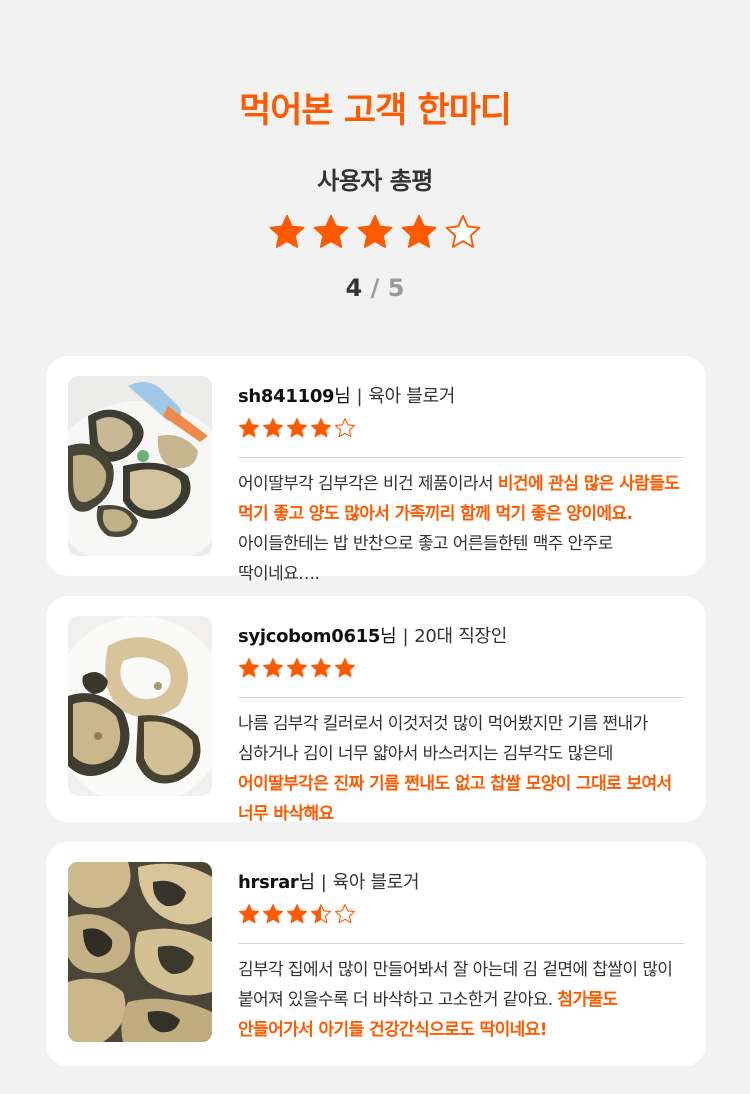  What do you see at coordinates (461, 395) in the screenshot?
I see `review-user: sh841109님 | 육아 블로거` at bounding box center [461, 395].